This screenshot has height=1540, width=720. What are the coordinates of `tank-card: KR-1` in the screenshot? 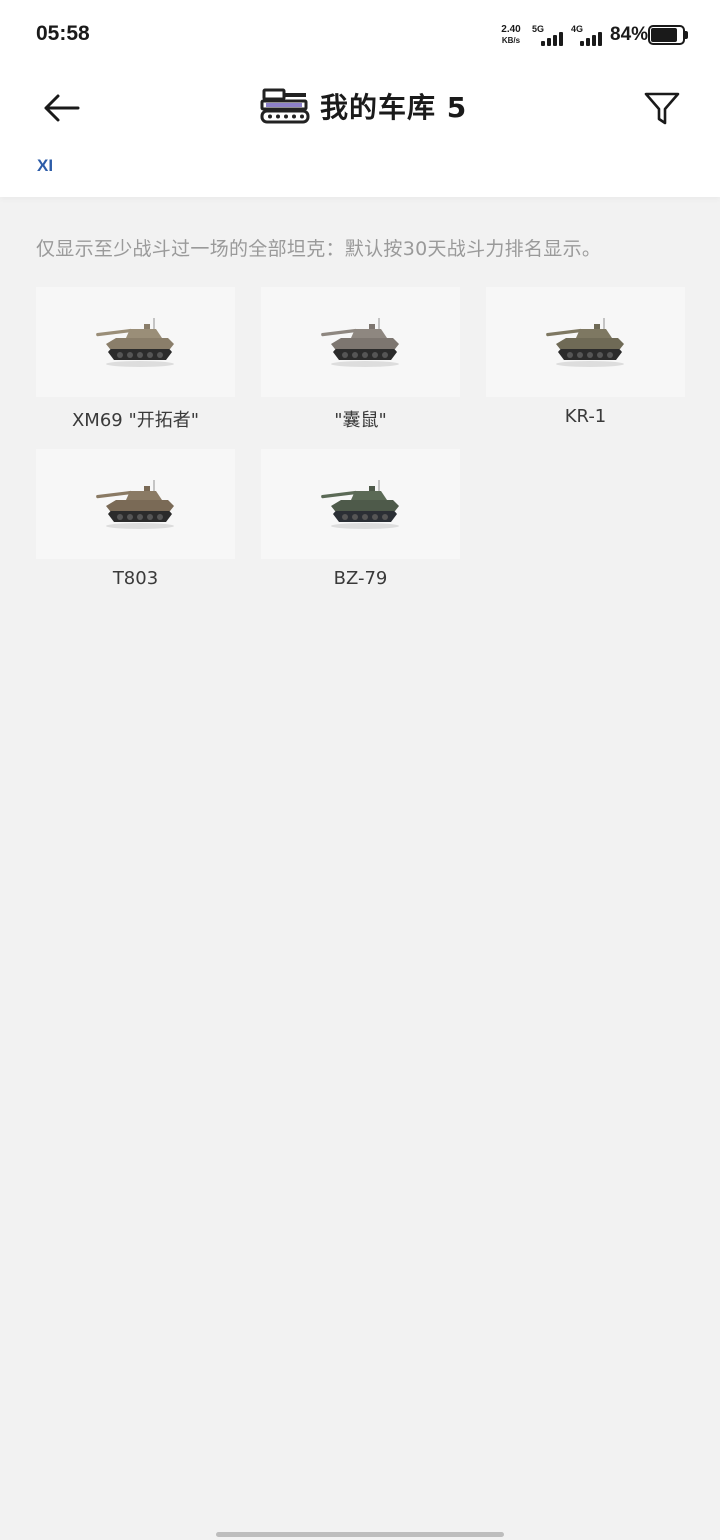 It's located at (585, 360).